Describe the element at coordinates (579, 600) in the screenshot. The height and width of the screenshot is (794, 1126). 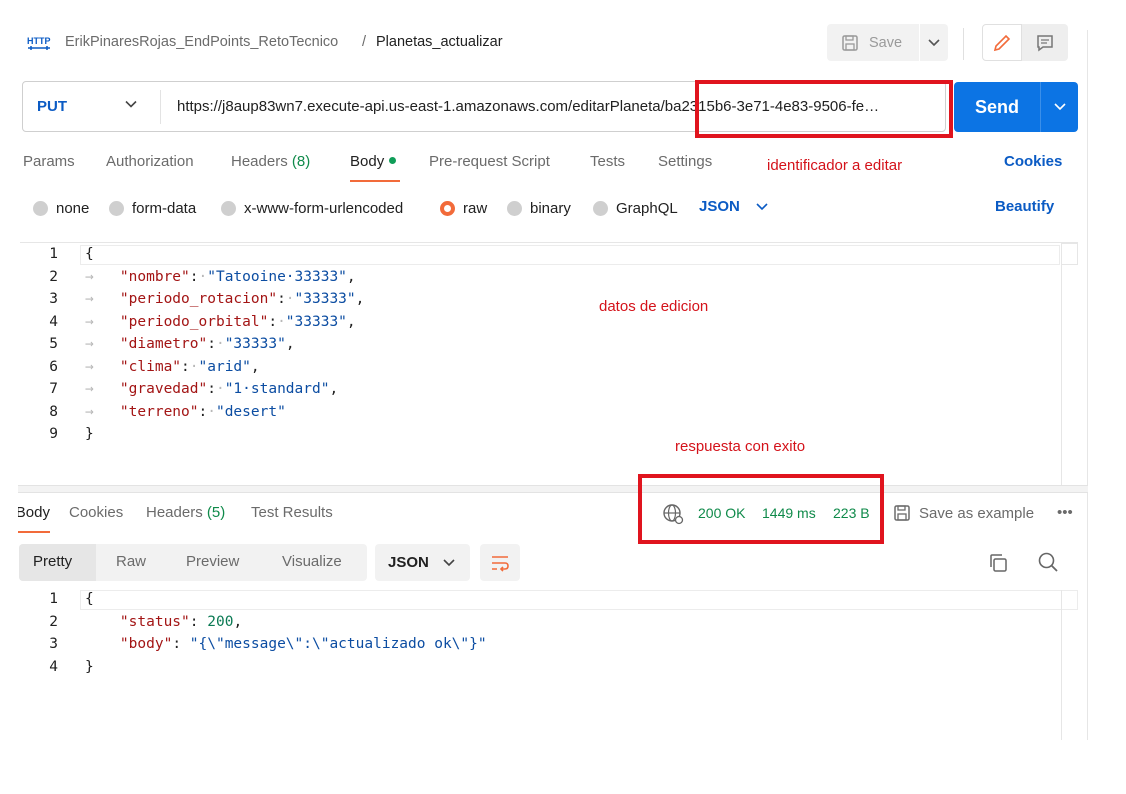
I see `current-line-highlight` at that location.